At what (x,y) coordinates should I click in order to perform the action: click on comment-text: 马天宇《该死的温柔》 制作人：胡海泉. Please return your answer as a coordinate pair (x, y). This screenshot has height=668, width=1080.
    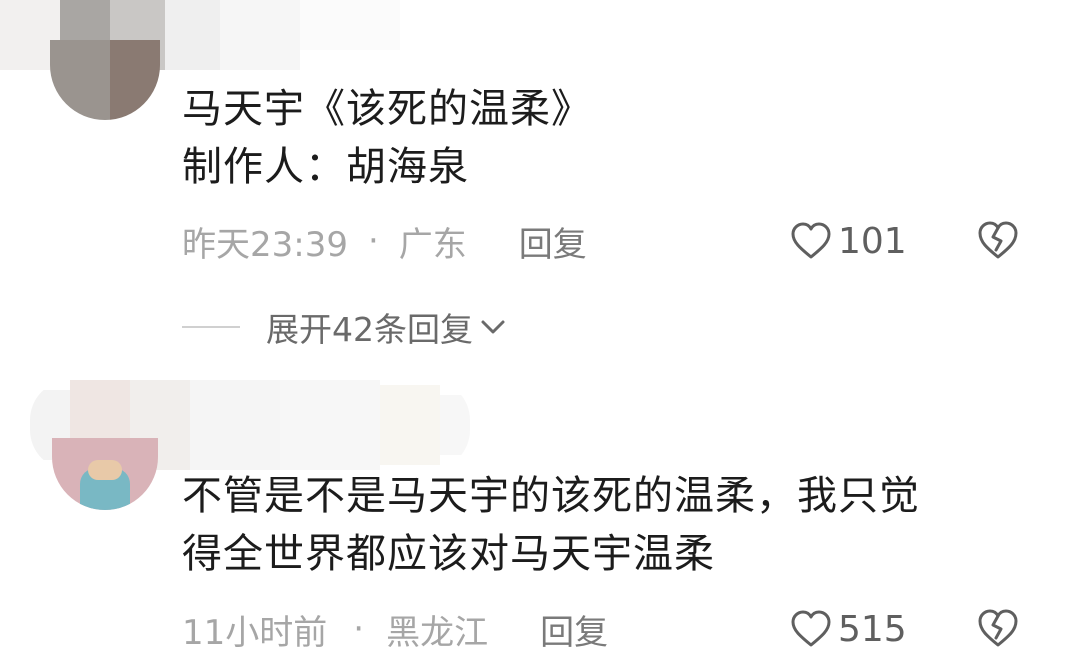
    Looking at the image, I should click on (387, 138).